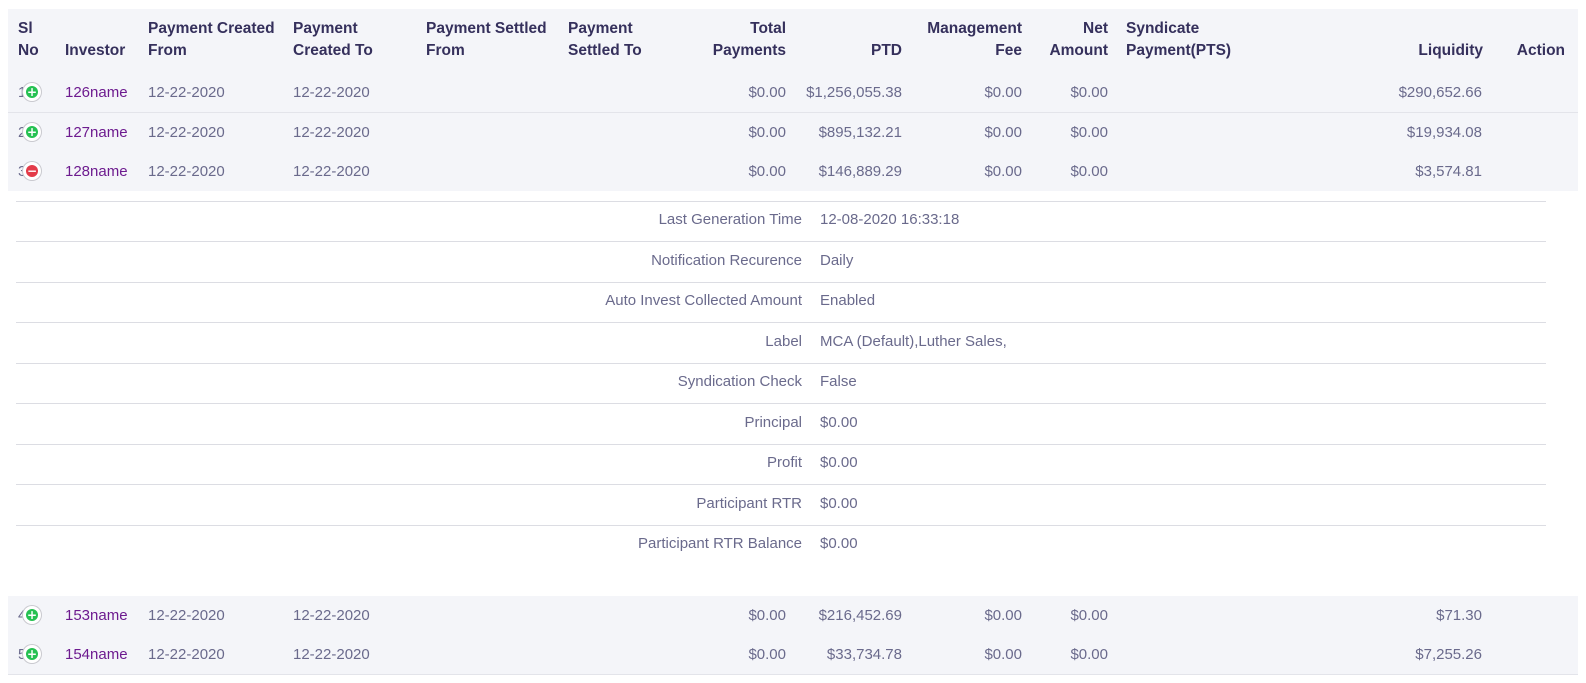 The height and width of the screenshot is (683, 1586). What do you see at coordinates (486, 40) in the screenshot?
I see `header-payment-settled-from: Payment Settled From` at bounding box center [486, 40].